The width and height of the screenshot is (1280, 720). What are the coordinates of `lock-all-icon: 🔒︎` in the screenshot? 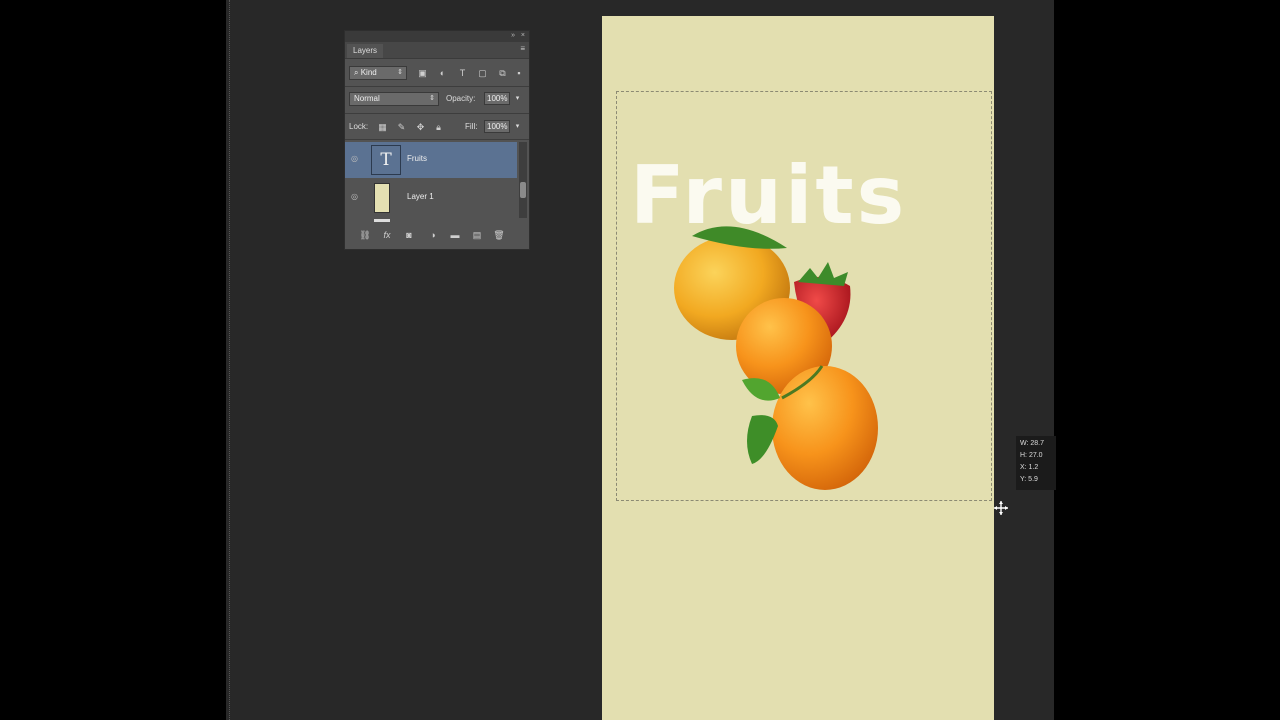 It's located at (438, 127).